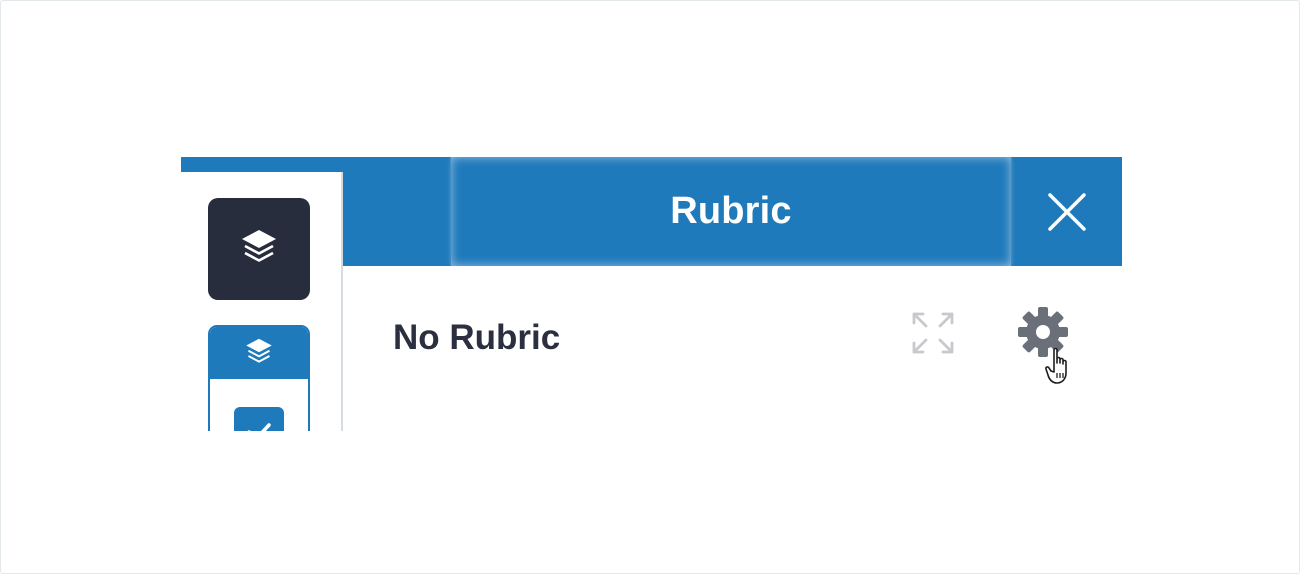 Image resolution: width=1300 pixels, height=574 pixels. Describe the element at coordinates (259, 427) in the screenshot. I see `checkmark-icon` at that location.